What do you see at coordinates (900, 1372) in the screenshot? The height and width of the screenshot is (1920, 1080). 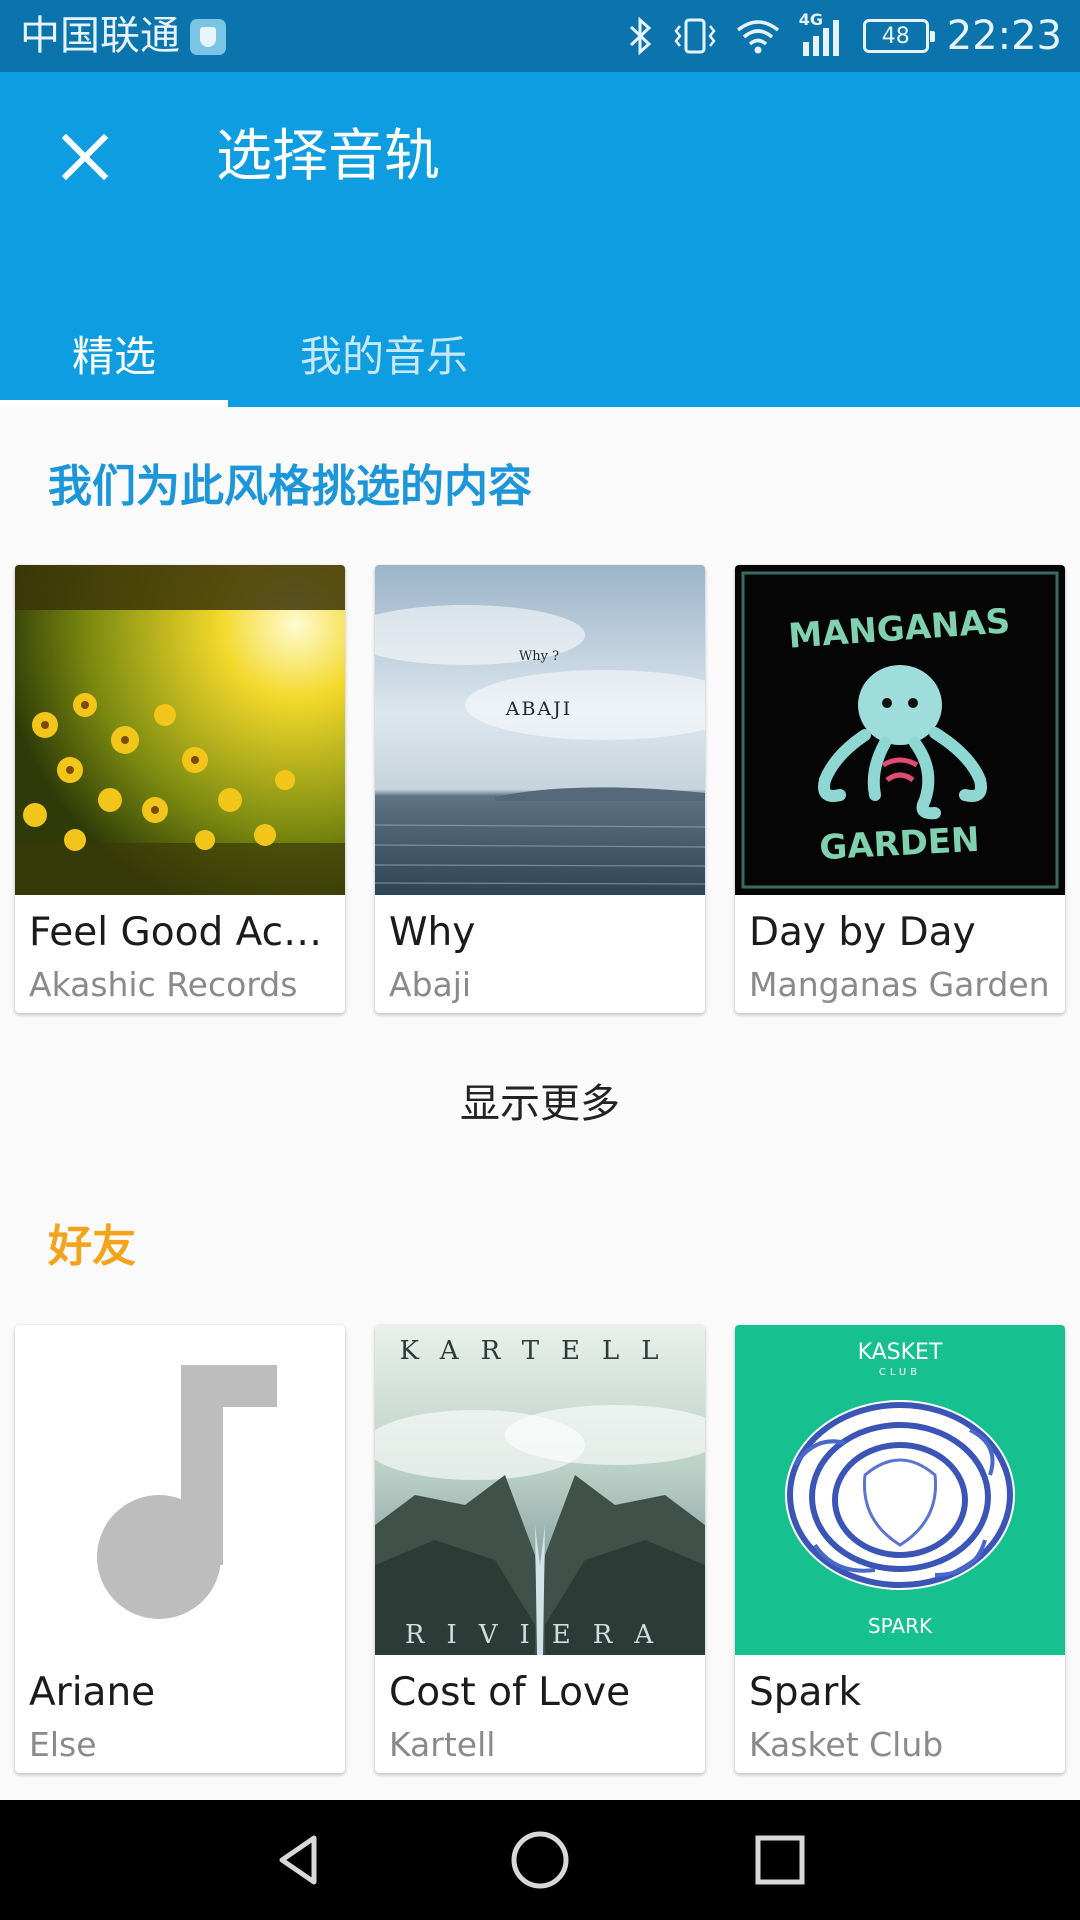 I see `cover-text-club: CLUB` at bounding box center [900, 1372].